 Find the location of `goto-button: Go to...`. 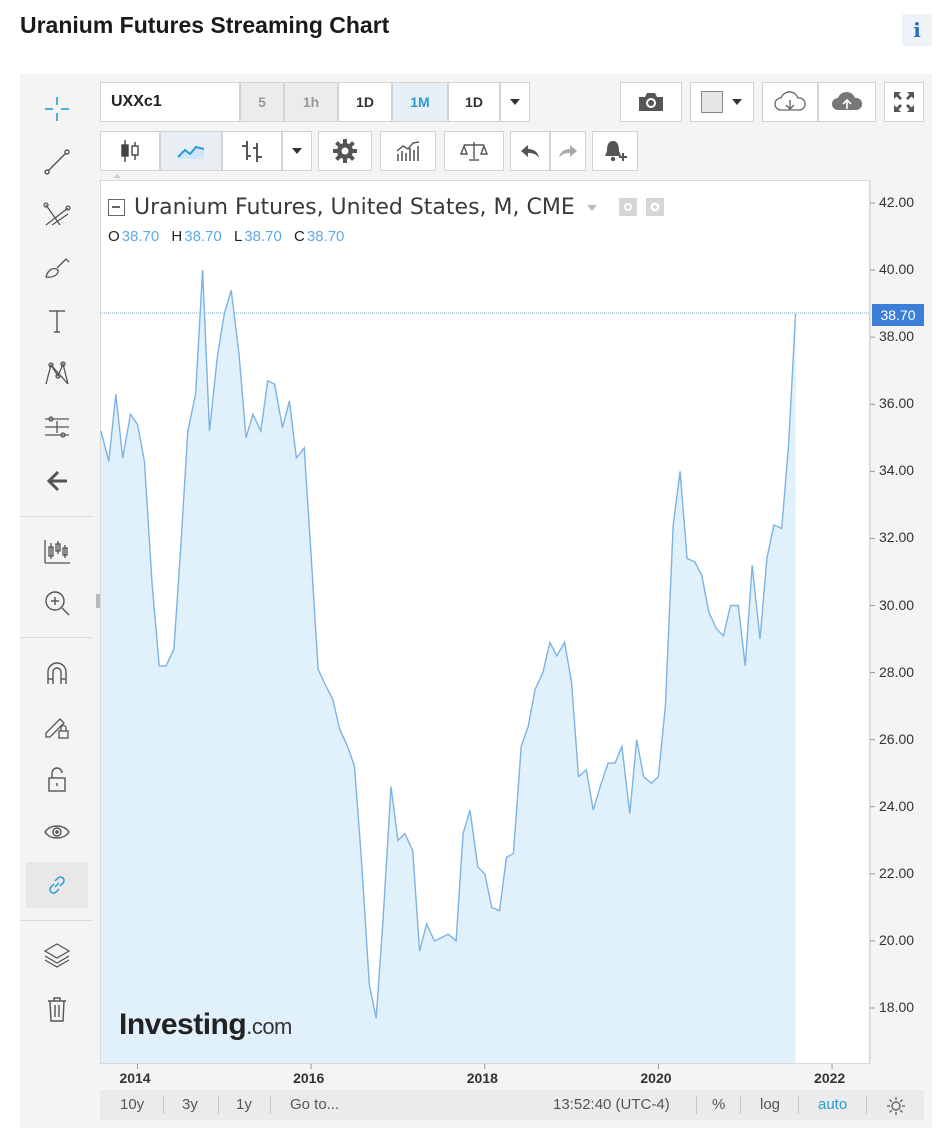

goto-button: Go to... is located at coordinates (314, 1104).